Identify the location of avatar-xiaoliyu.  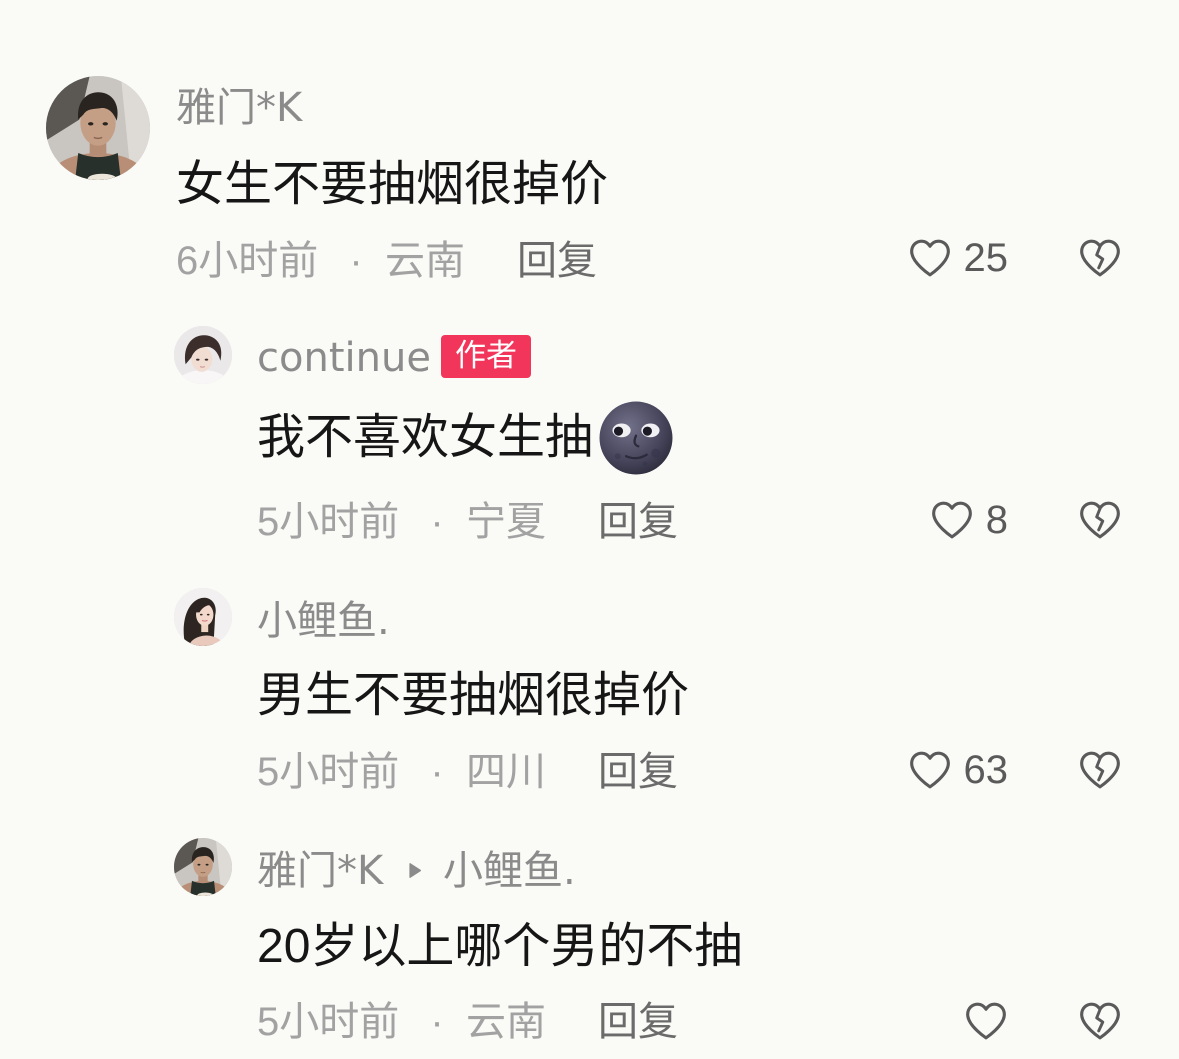
(203, 617).